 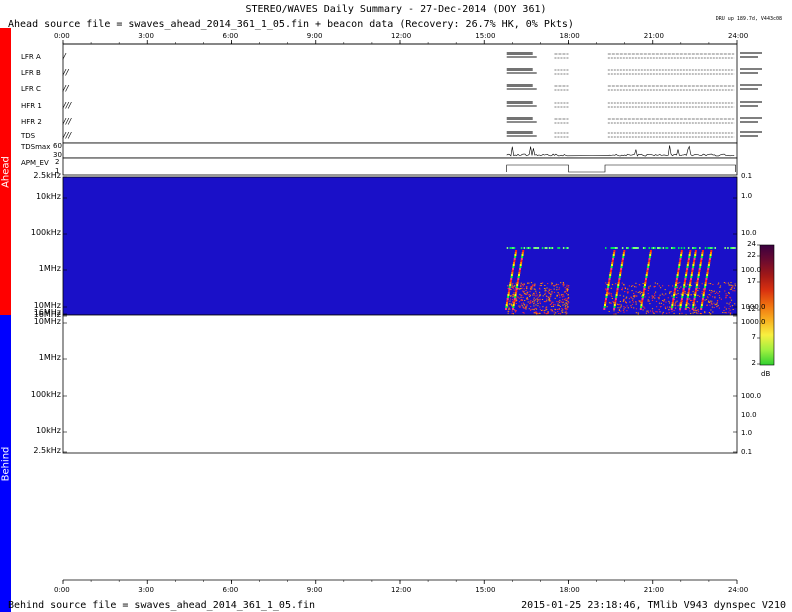 I want to click on top-time-label: 21:00, so click(x=654, y=36).